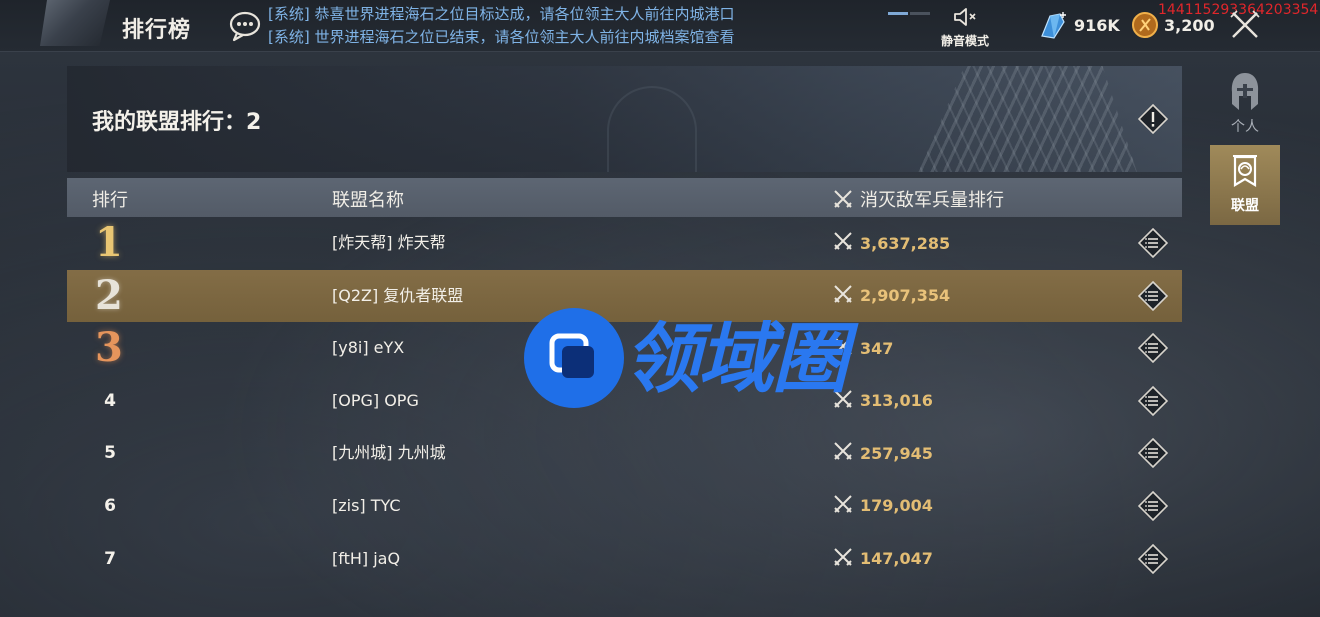 Image resolution: width=1320 pixels, height=617 pixels. What do you see at coordinates (254, 122) in the screenshot?
I see `my-rank-value: 2` at bounding box center [254, 122].